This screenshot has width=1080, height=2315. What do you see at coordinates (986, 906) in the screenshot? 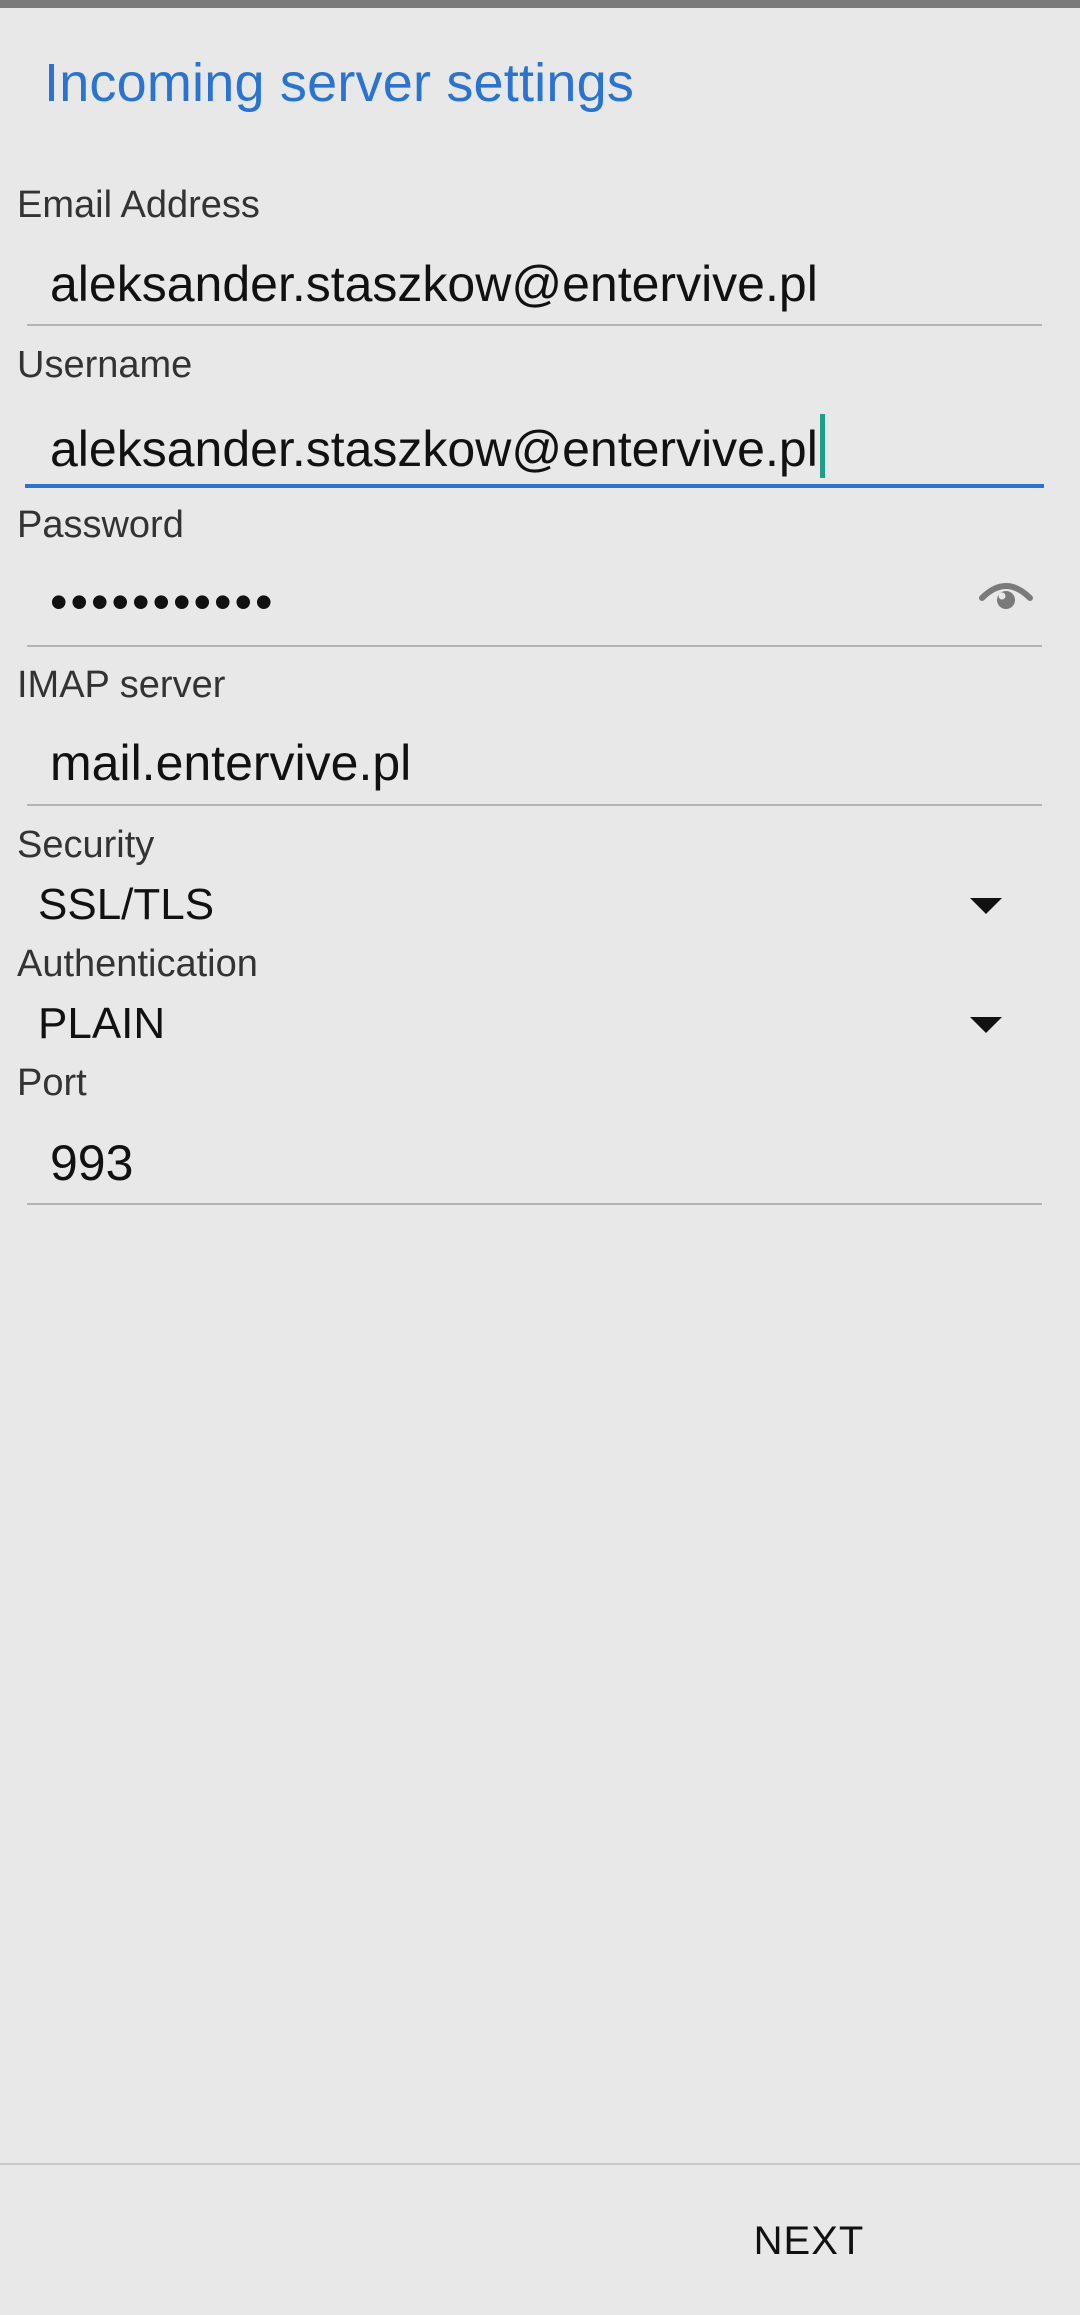
I see `security-dropdown-icon` at bounding box center [986, 906].